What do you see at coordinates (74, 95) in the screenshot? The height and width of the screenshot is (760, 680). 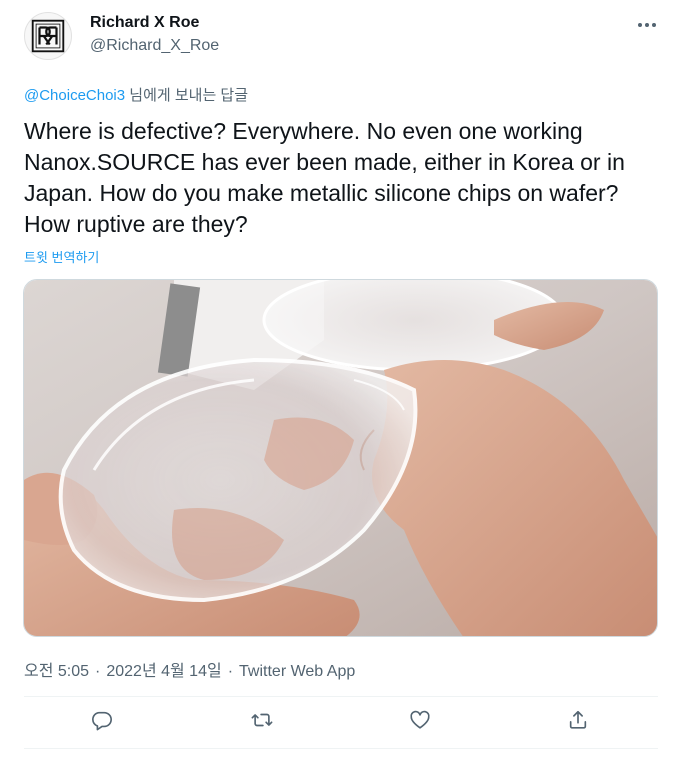 I see `reply-mention-link: @ChoiceChoi3` at bounding box center [74, 95].